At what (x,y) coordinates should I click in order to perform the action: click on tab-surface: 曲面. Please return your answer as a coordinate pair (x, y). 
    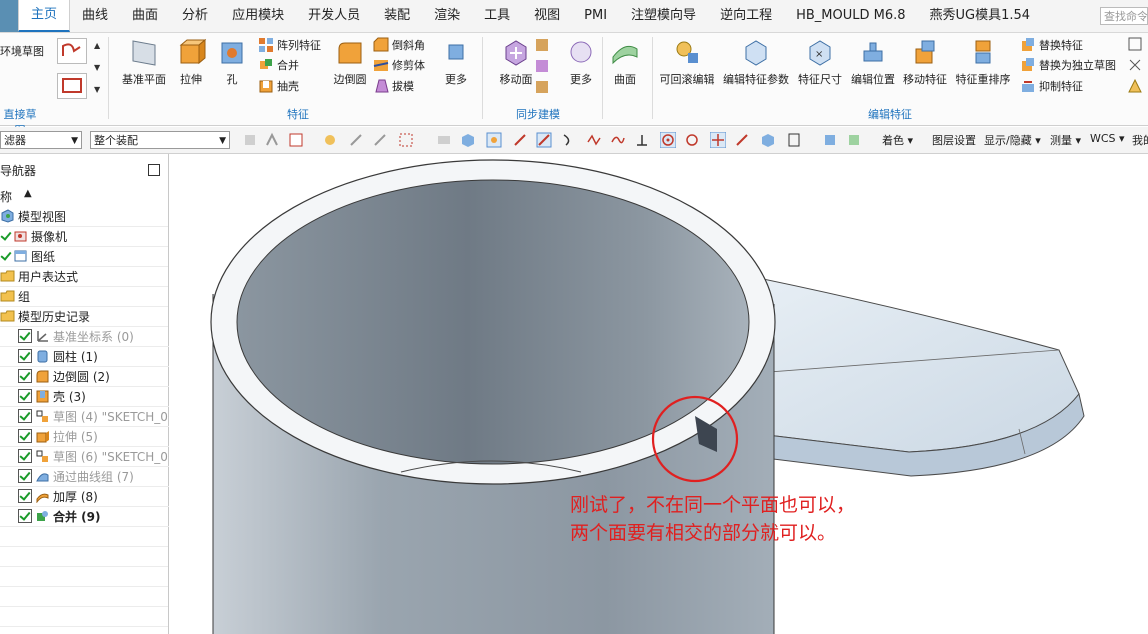
    Looking at the image, I should click on (145, 16).